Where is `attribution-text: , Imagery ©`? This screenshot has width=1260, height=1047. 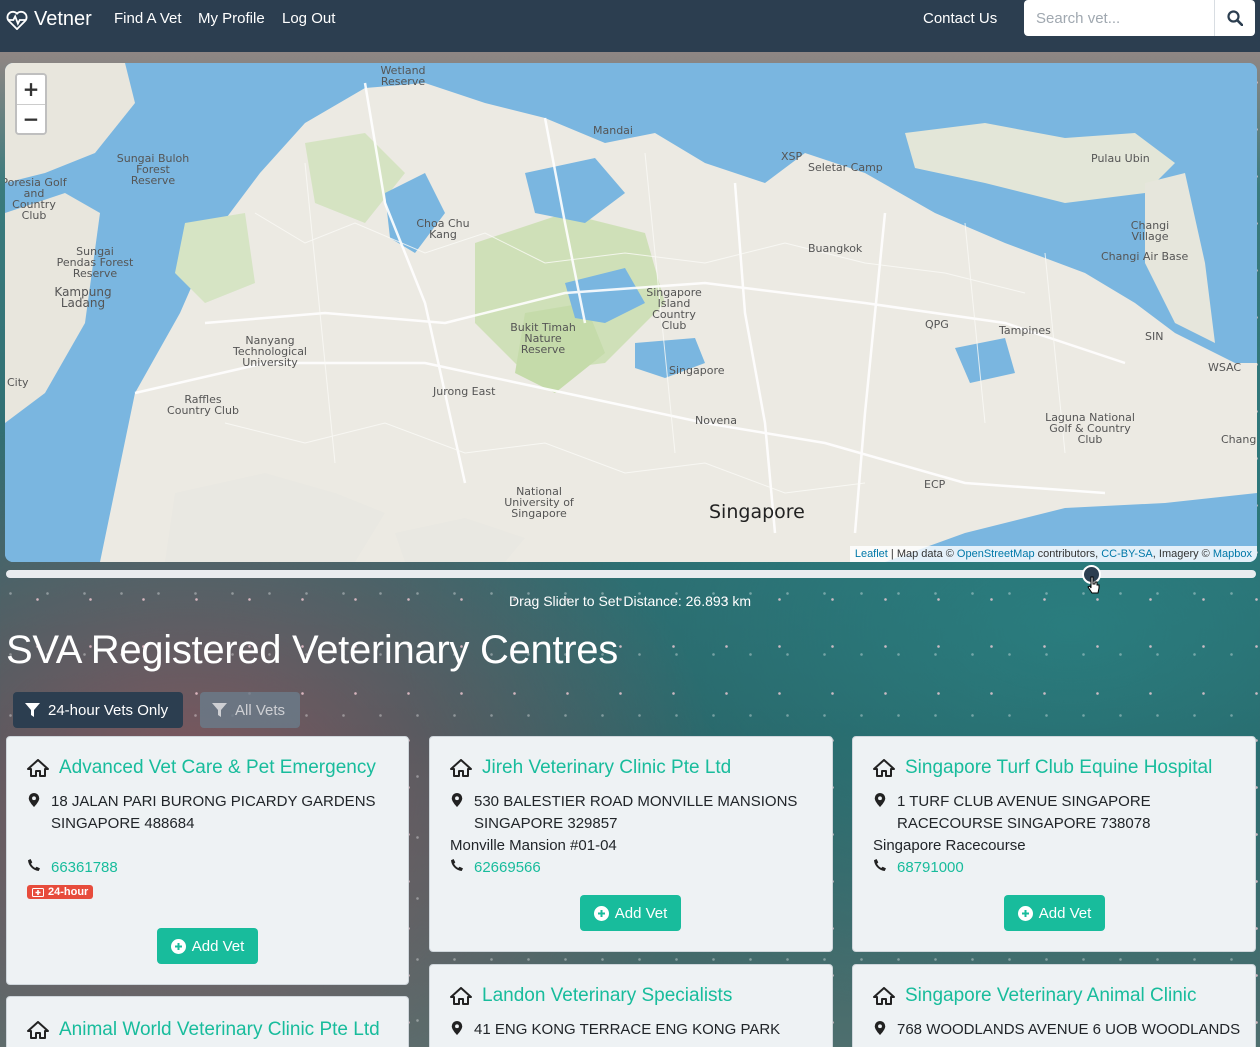
attribution-text: , Imagery © is located at coordinates (1182, 554).